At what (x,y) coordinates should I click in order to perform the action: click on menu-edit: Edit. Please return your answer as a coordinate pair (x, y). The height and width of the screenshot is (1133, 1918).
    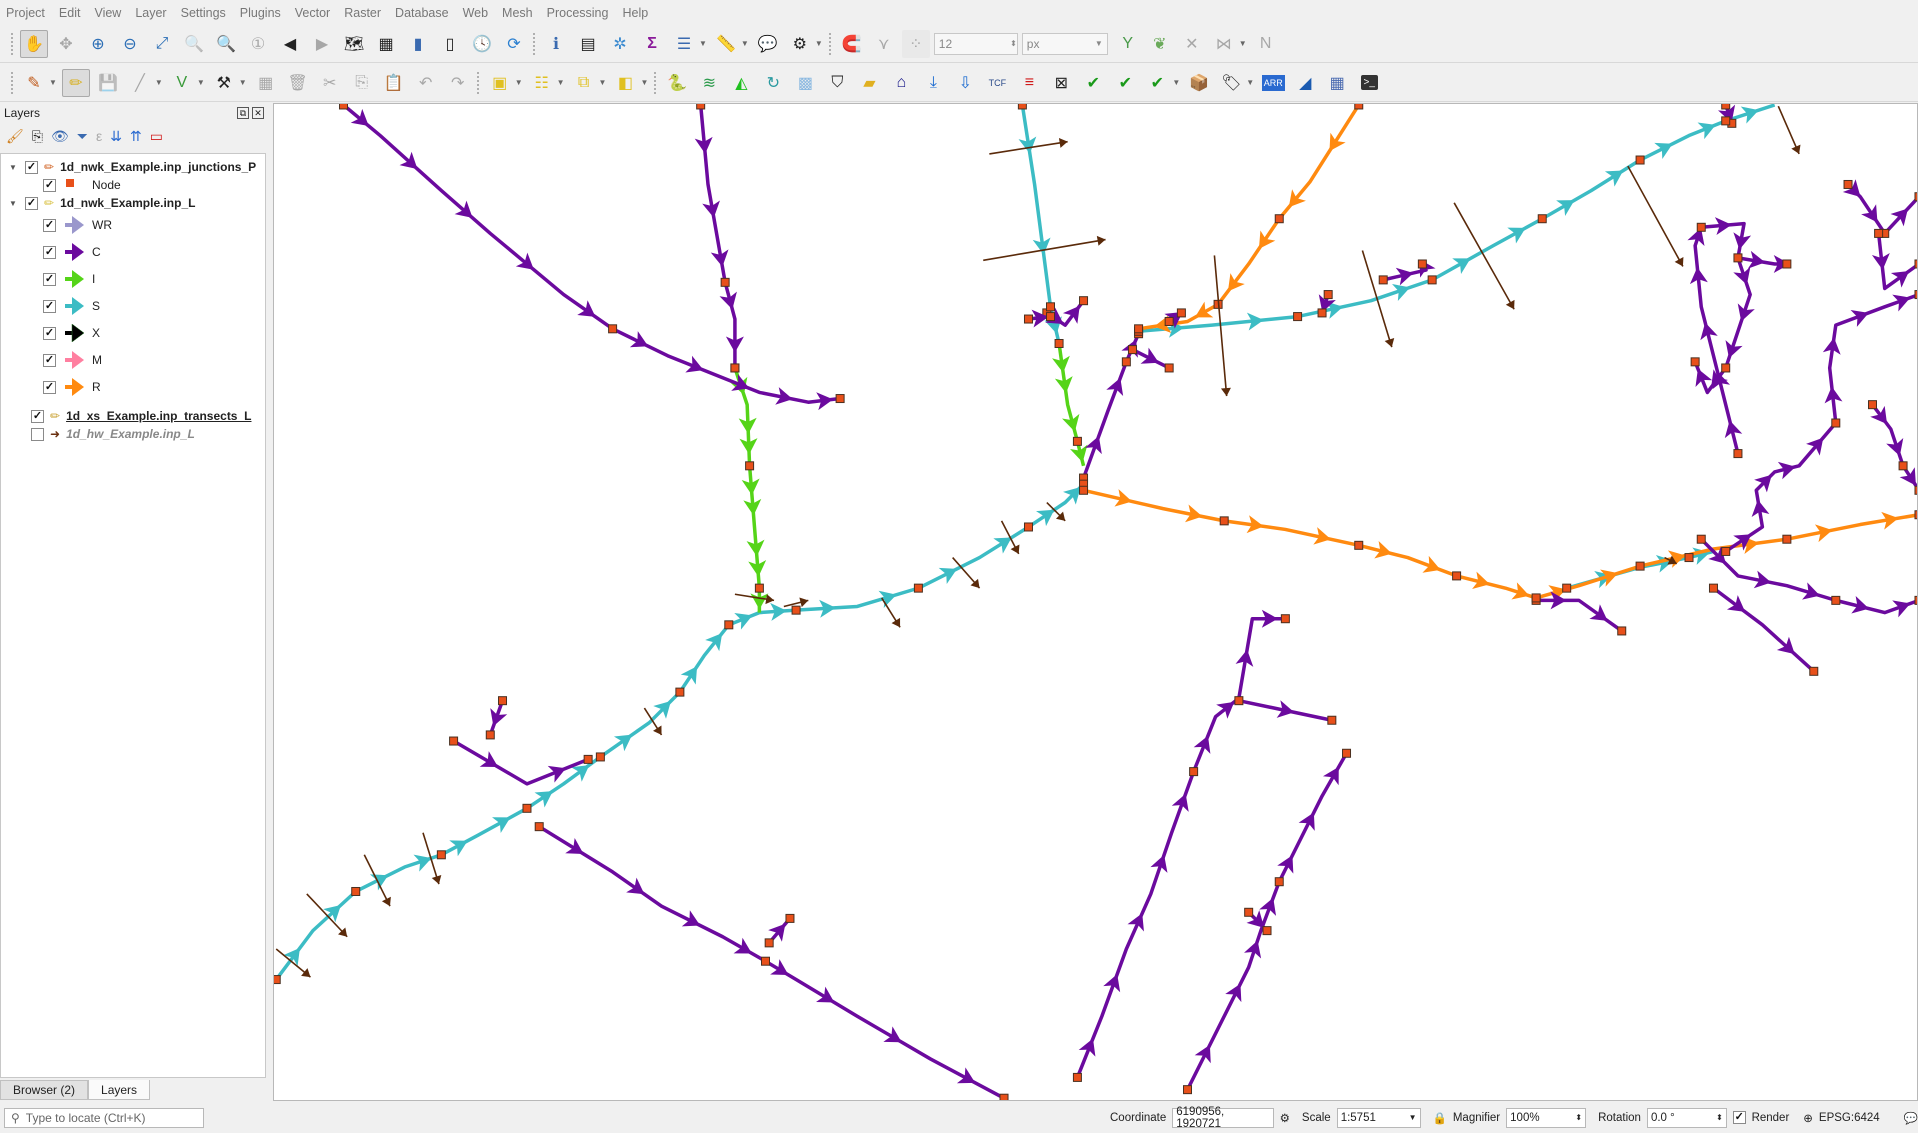
    Looking at the image, I should click on (70, 13).